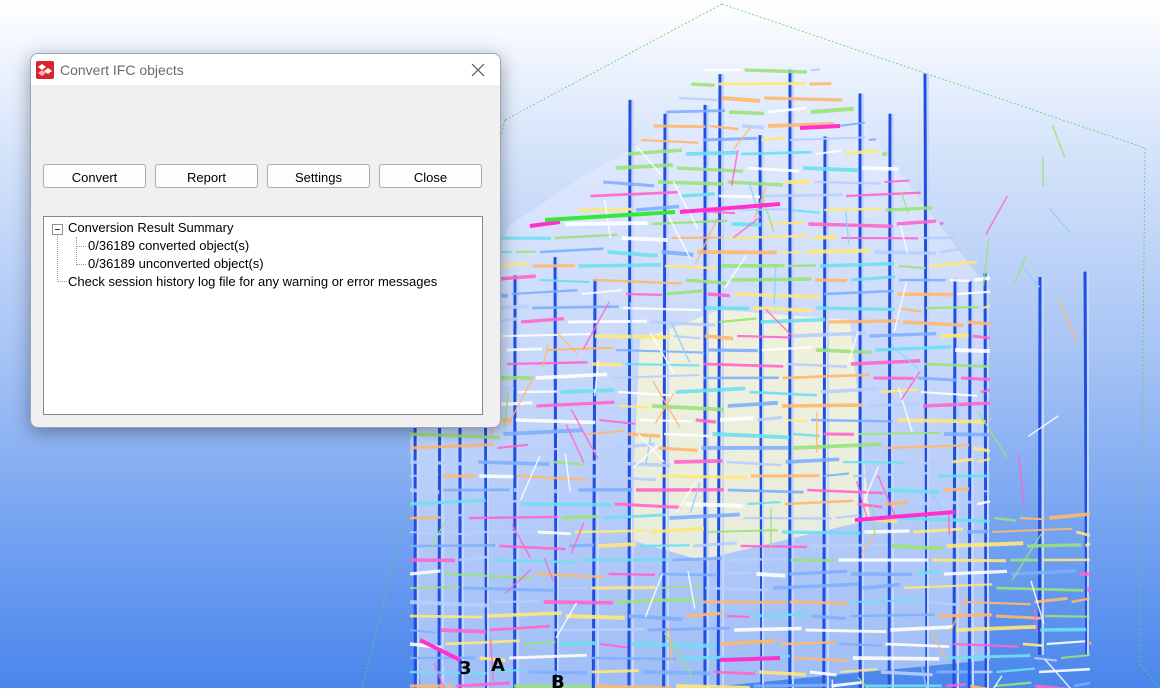  Describe the element at coordinates (558, 682) in the screenshot. I see `grid-label-b: B` at that location.